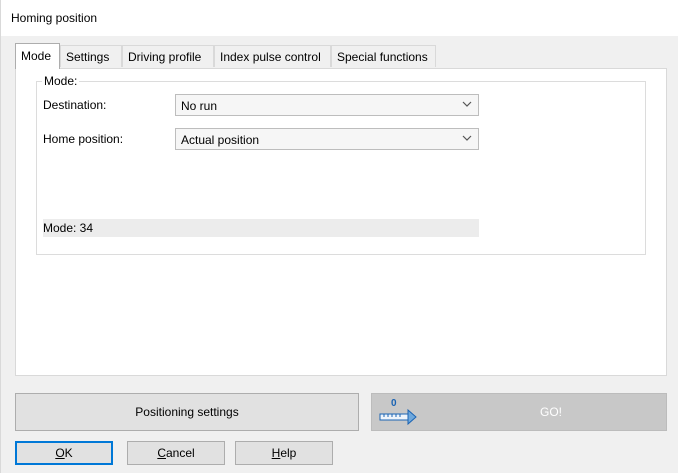 This screenshot has height=473, width=678. I want to click on positioning-settings-button: Positioning settings, so click(187, 412).